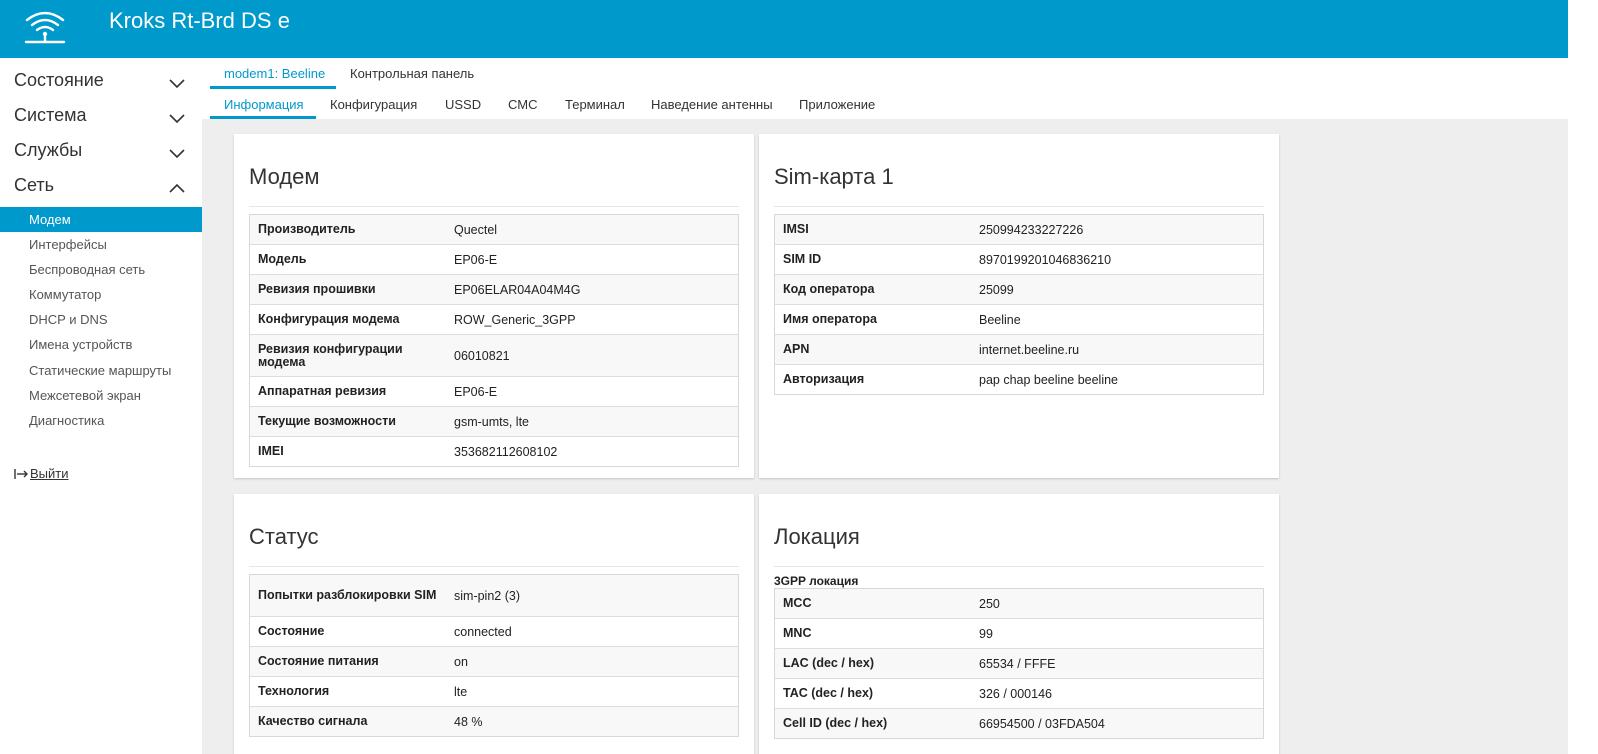 The width and height of the screenshot is (1598, 754). I want to click on row-key: TAC (dec / hex), so click(828, 693).